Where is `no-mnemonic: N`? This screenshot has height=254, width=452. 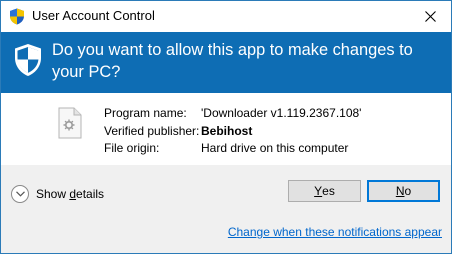
no-mnemonic: N is located at coordinates (400, 191).